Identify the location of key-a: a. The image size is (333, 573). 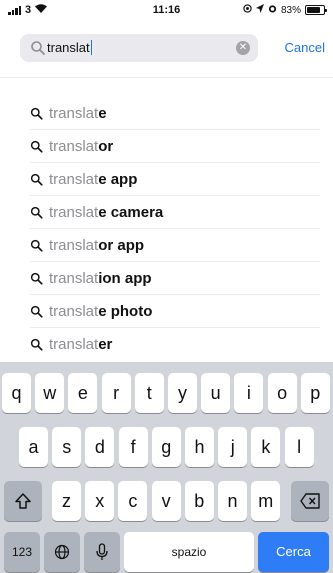
(33, 447).